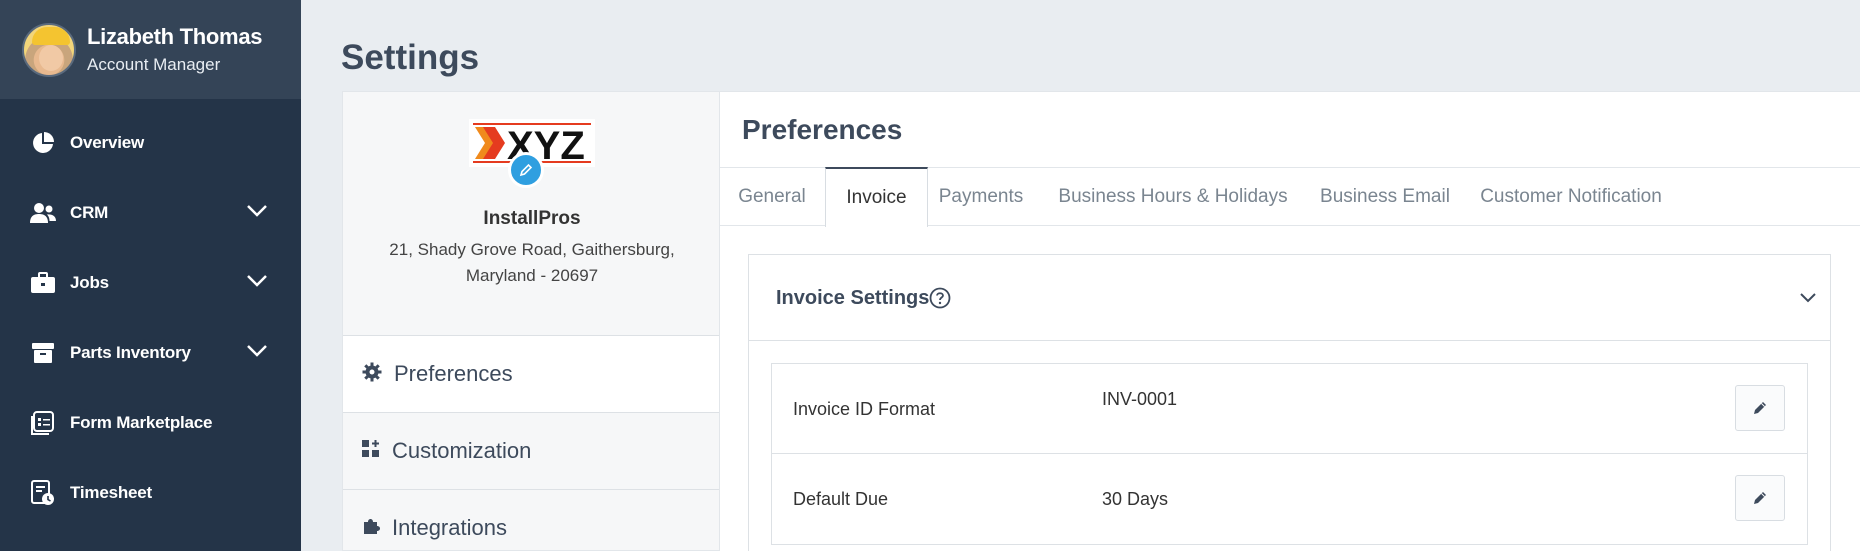 This screenshot has height=551, width=1860. What do you see at coordinates (940, 300) in the screenshot?
I see `help-icon` at bounding box center [940, 300].